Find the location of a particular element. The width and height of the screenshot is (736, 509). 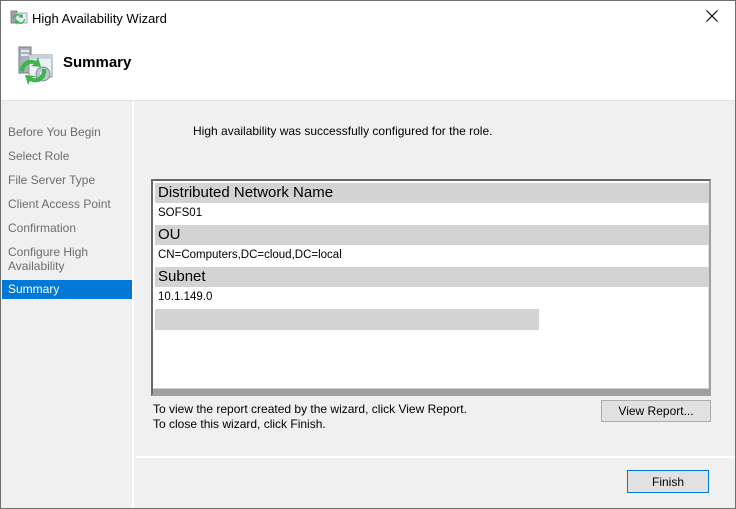

page-title: Summary is located at coordinates (97, 62).